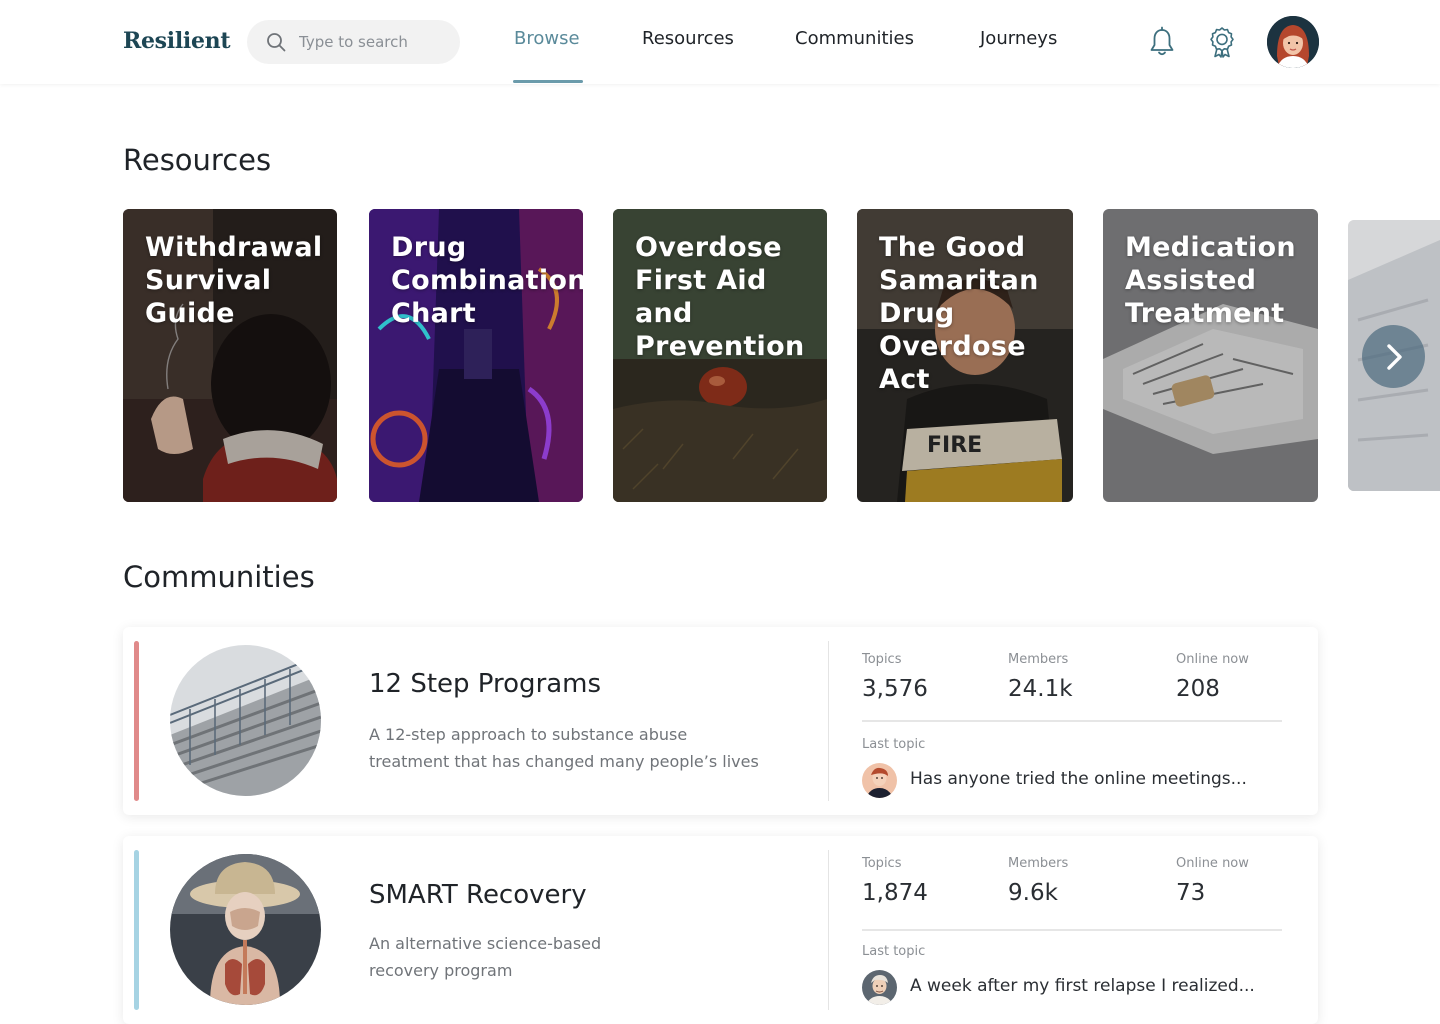  Describe the element at coordinates (1040, 689) in the screenshot. I see `members-count: 24.1k` at that location.